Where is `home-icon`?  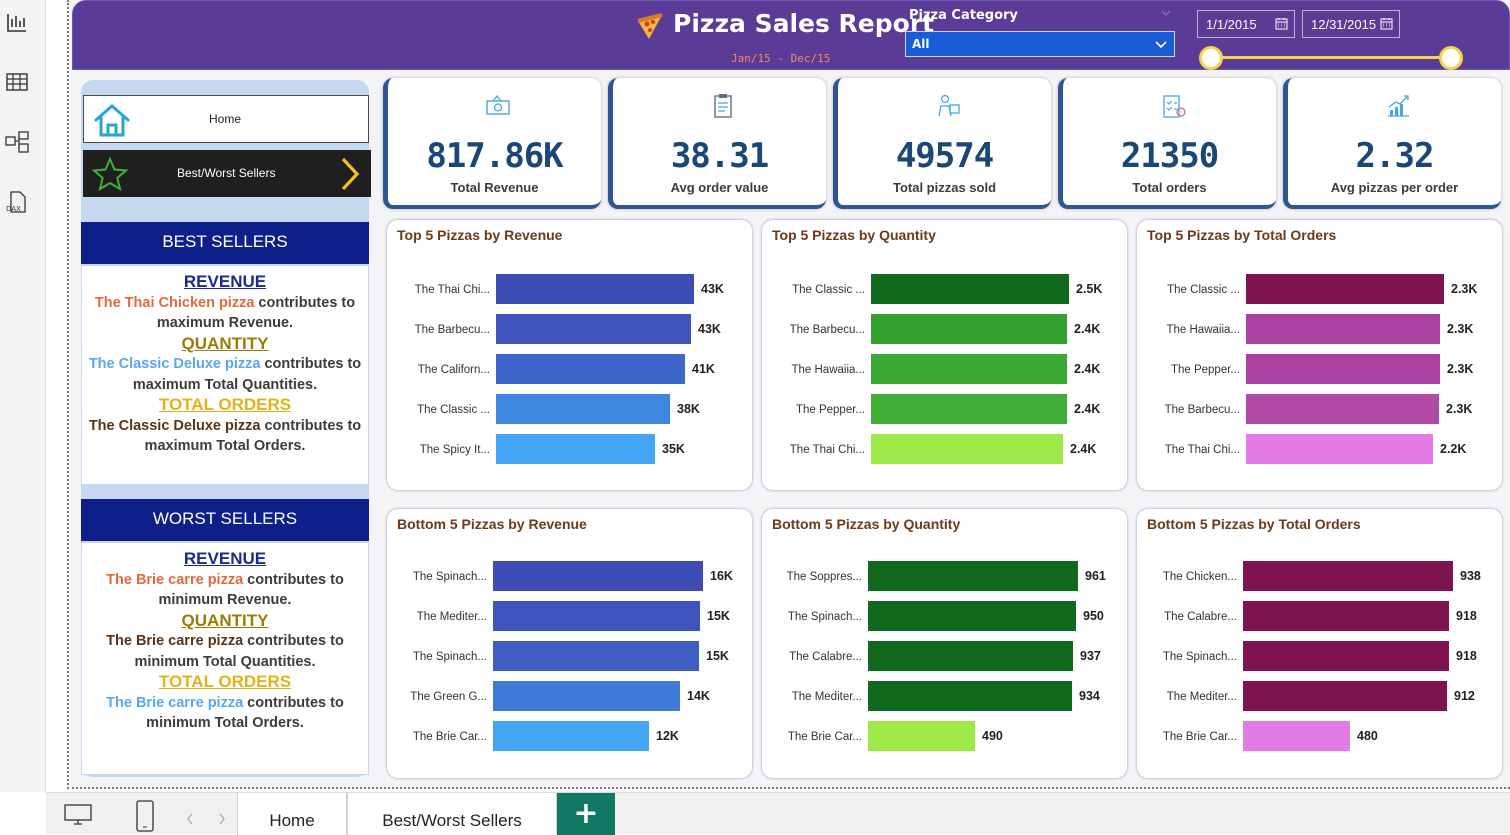 home-icon is located at coordinates (112, 120).